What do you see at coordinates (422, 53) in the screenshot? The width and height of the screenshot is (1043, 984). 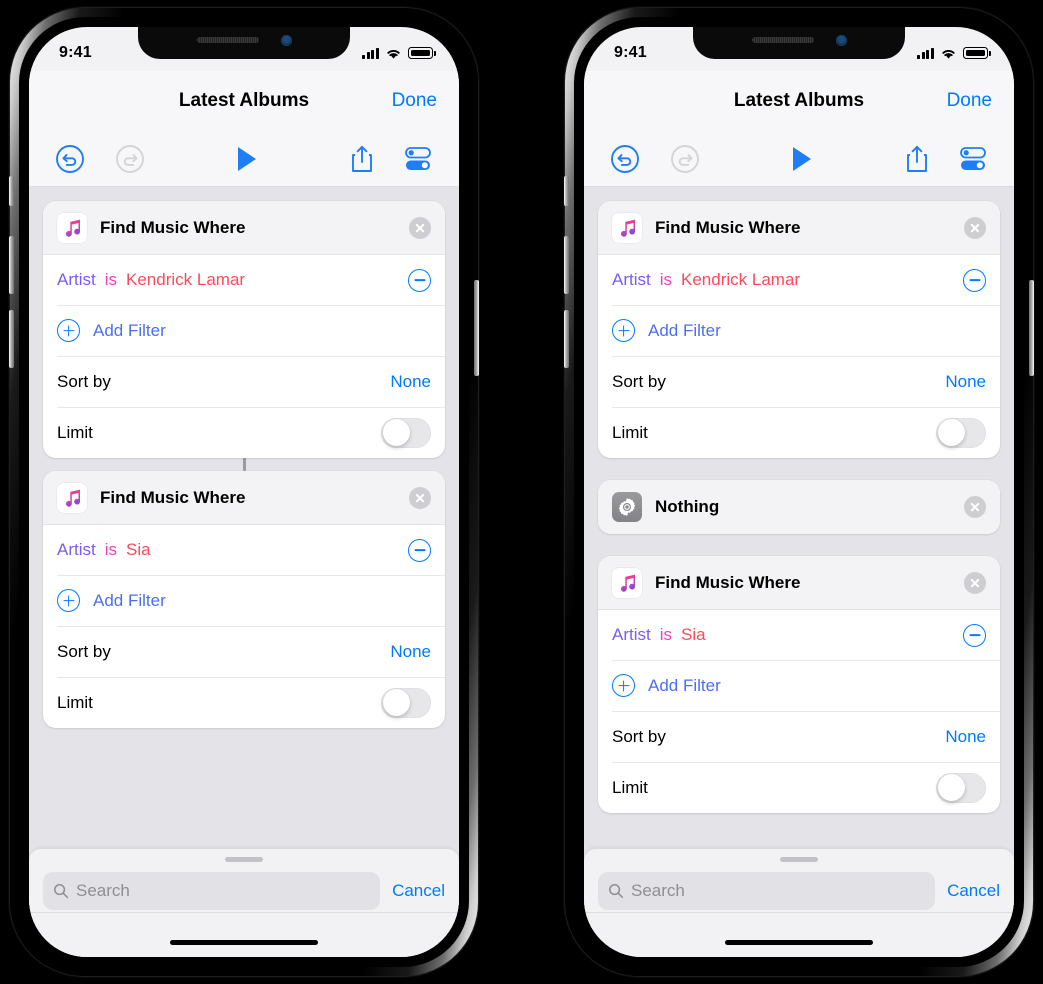 I see `battery-full-icon` at bounding box center [422, 53].